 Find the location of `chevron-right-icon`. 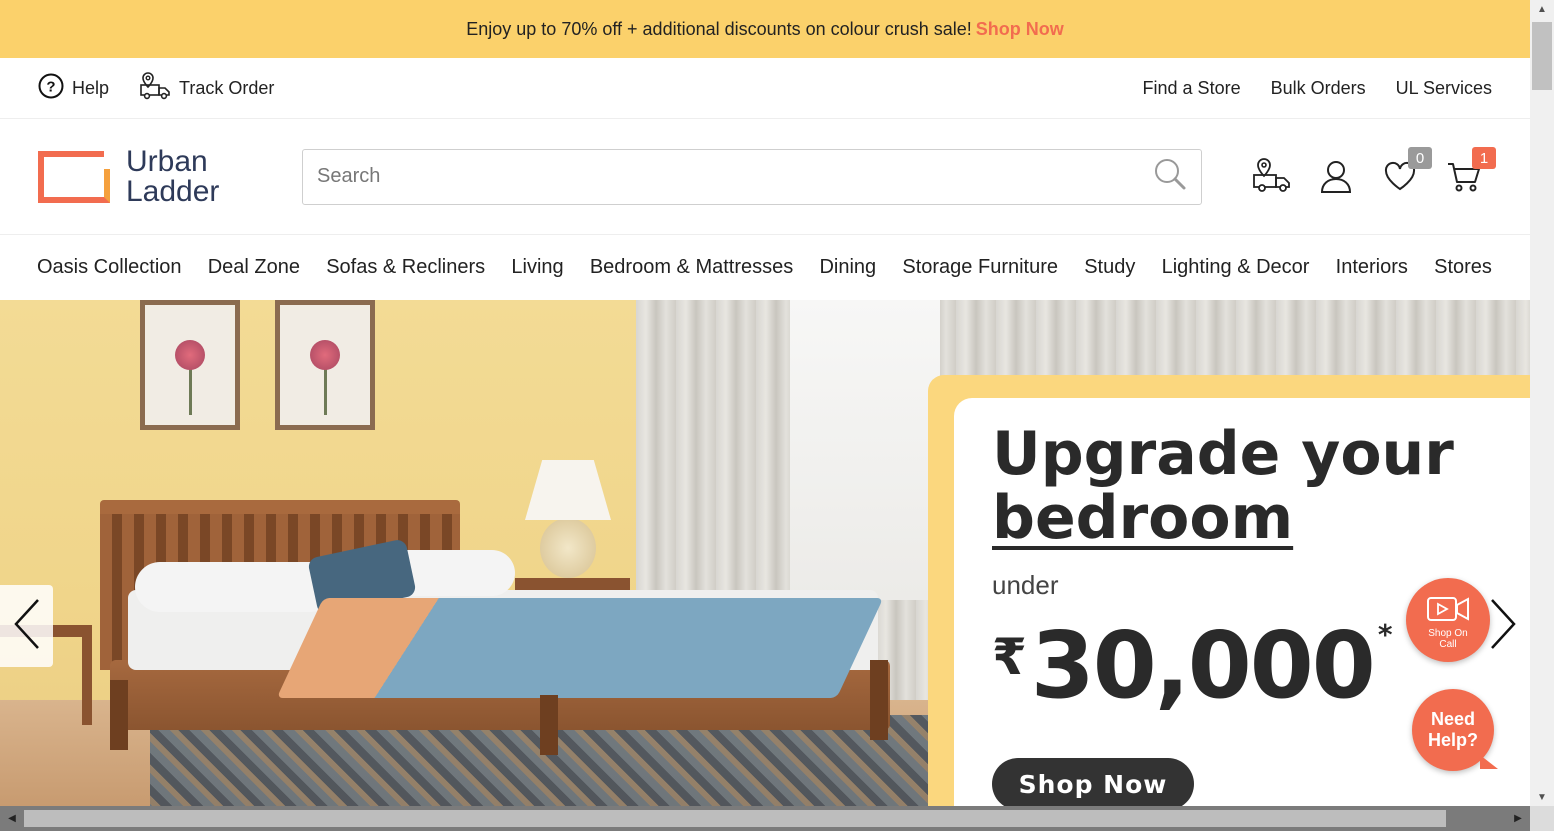

chevron-right-icon is located at coordinates (1503, 626).